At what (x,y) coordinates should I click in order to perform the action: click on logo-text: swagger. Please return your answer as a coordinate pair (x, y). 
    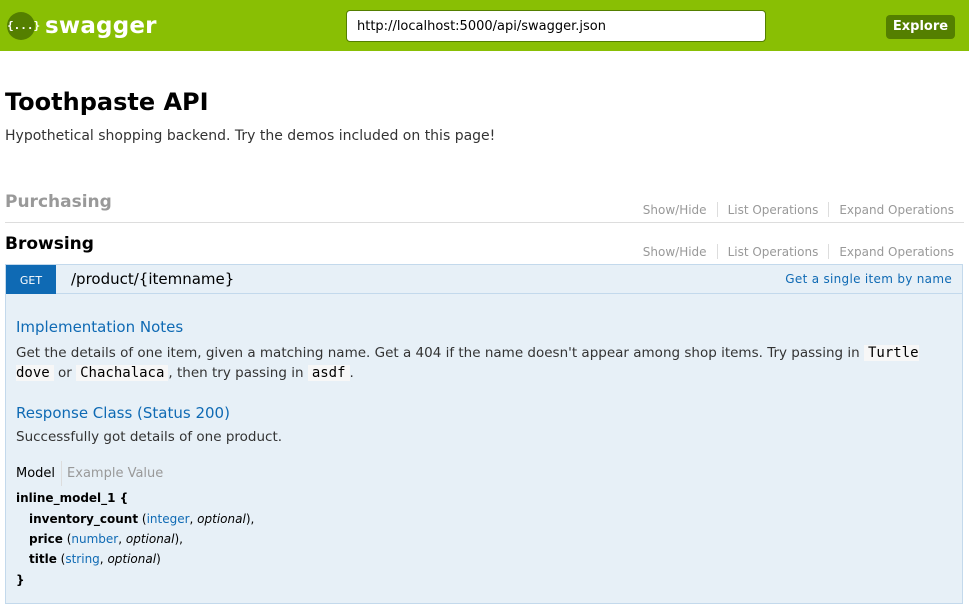
    Looking at the image, I should click on (101, 26).